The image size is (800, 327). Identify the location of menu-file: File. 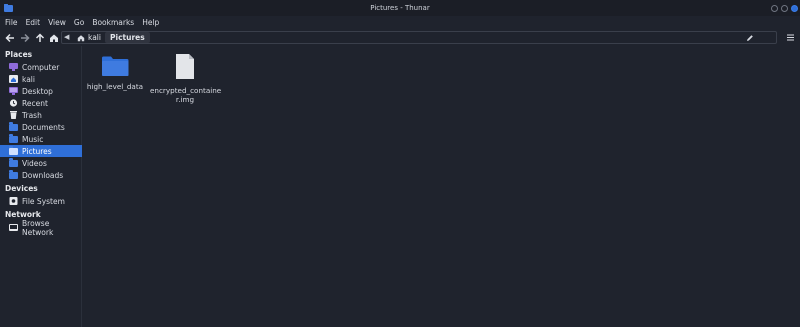
(11, 22).